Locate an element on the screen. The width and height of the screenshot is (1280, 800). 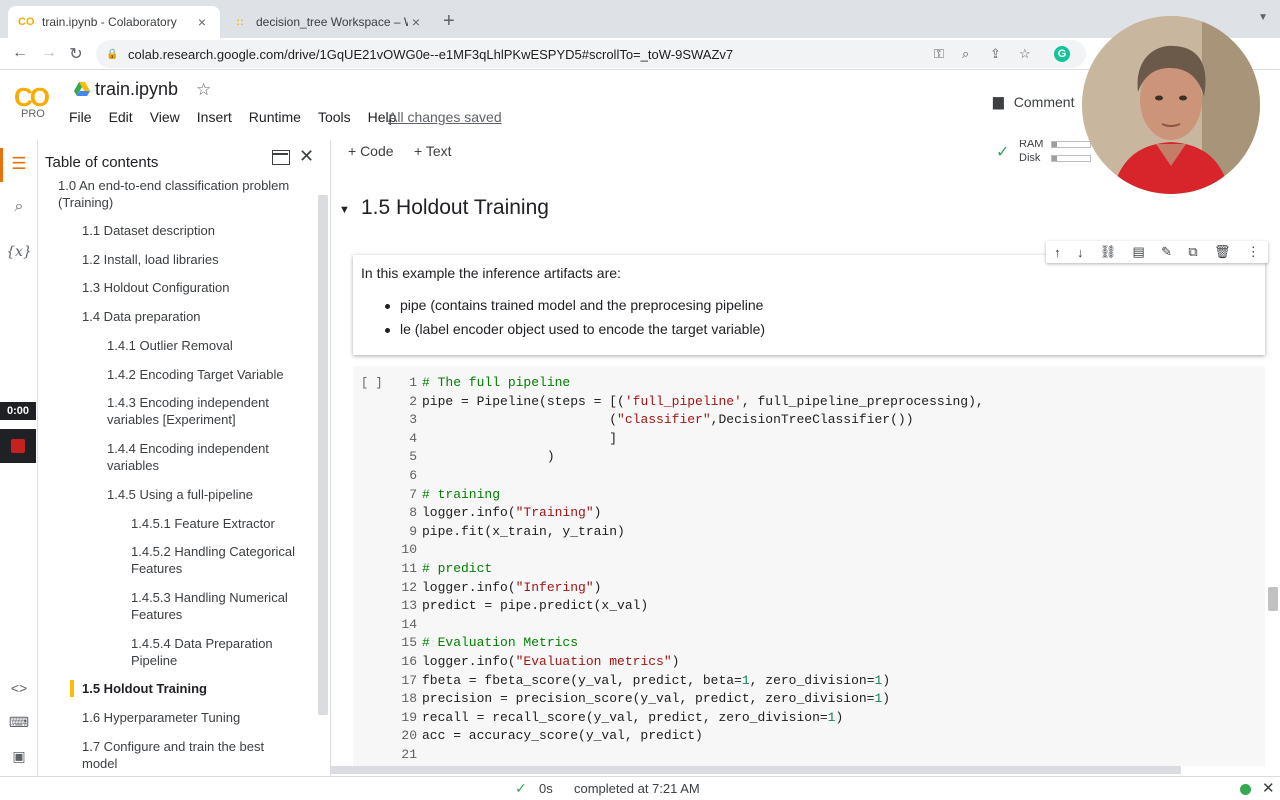
toc-item: 1.4.5.4 Data Preparation Pipeline is located at coordinates (216, 652).